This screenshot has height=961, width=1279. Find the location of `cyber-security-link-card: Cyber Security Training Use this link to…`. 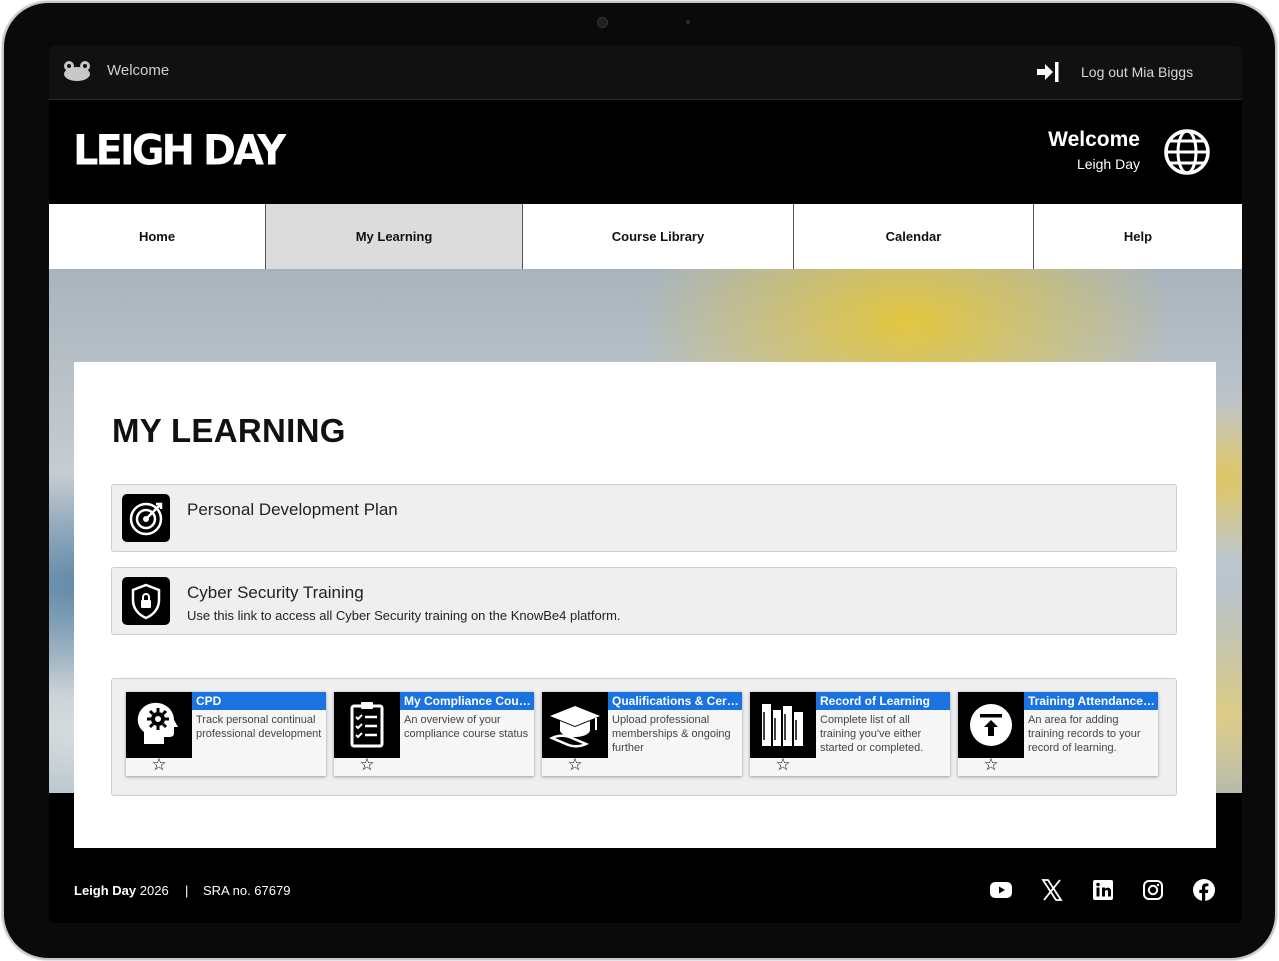

cyber-security-link-card: Cyber Security Training Use this link to… is located at coordinates (644, 601).